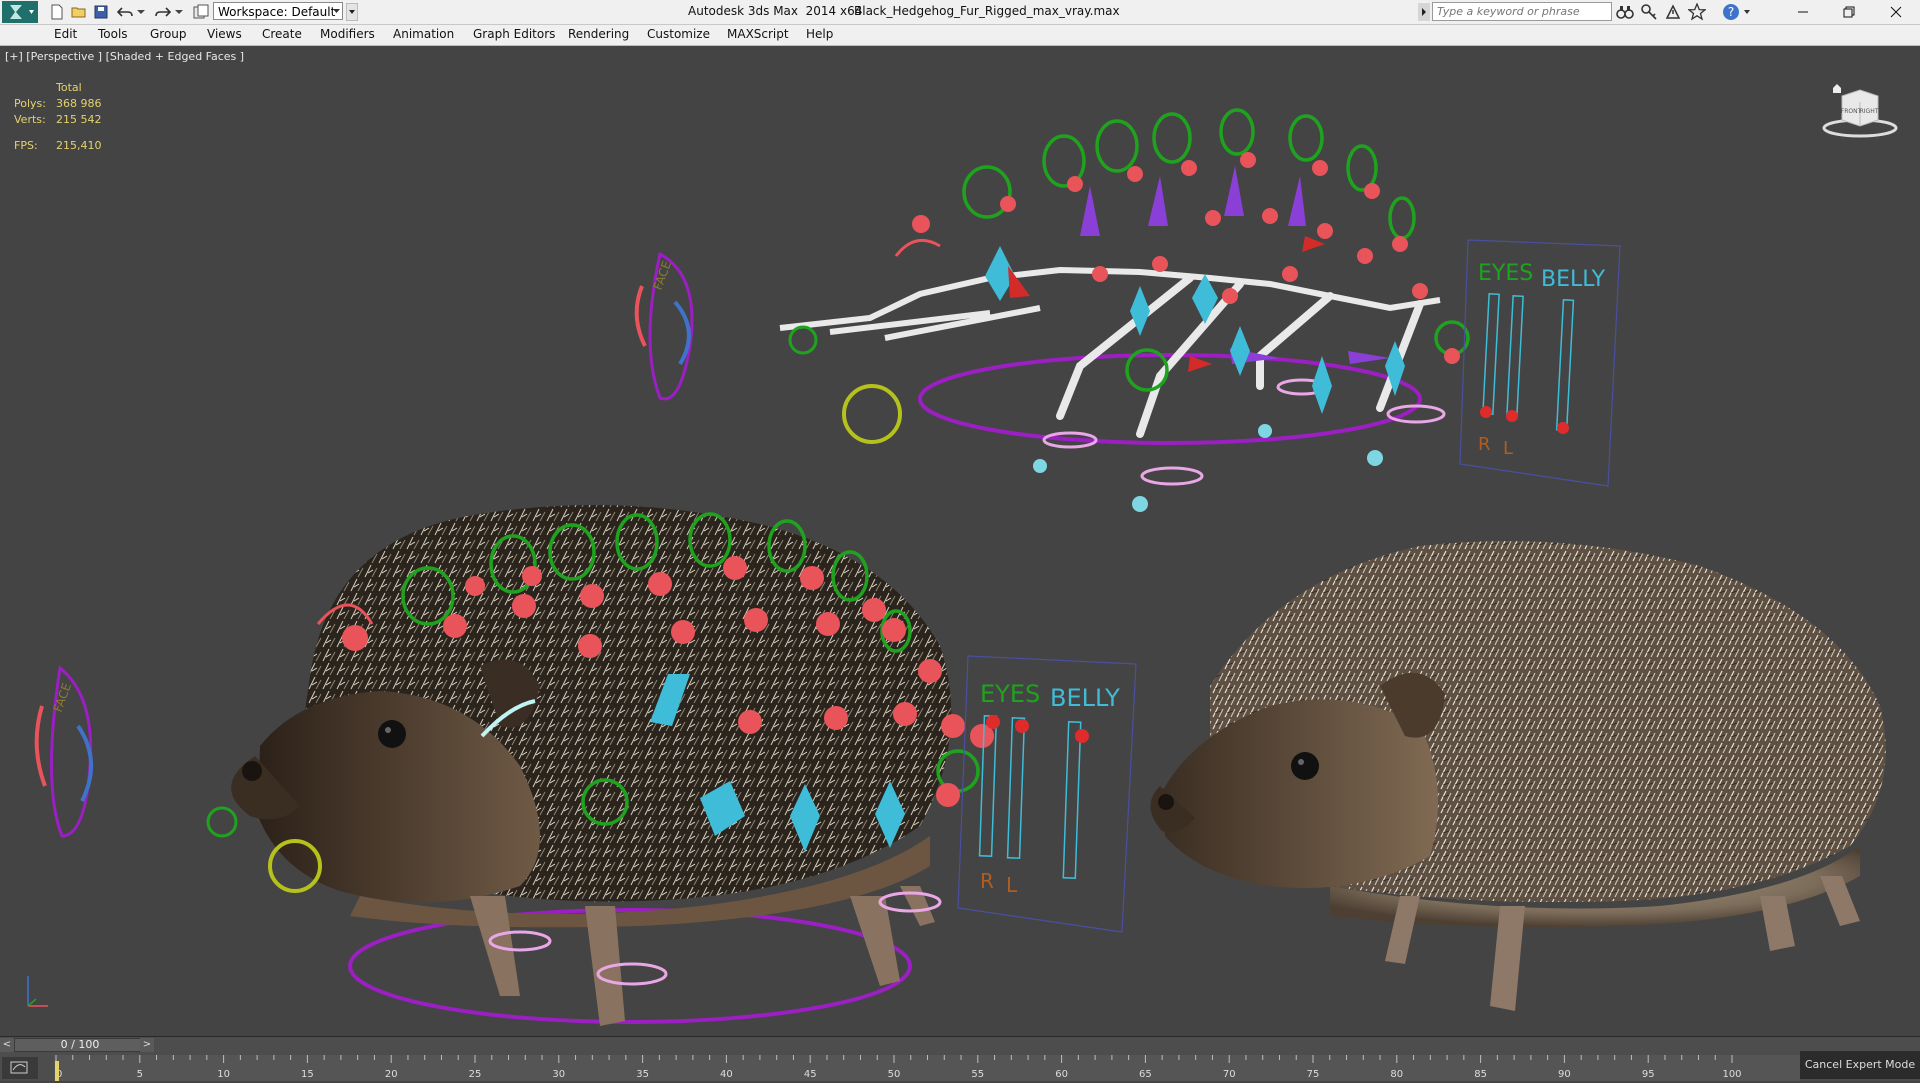  Describe the element at coordinates (65, 34) in the screenshot. I see `menu-edit: Edit` at that location.